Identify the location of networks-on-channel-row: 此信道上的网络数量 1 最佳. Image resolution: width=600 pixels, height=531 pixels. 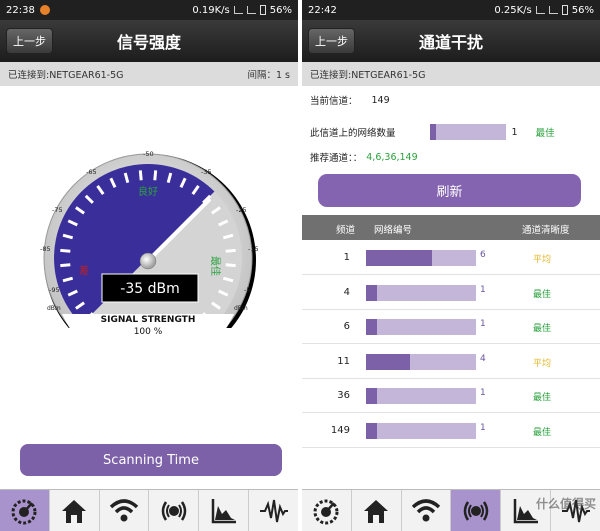
(432, 132).